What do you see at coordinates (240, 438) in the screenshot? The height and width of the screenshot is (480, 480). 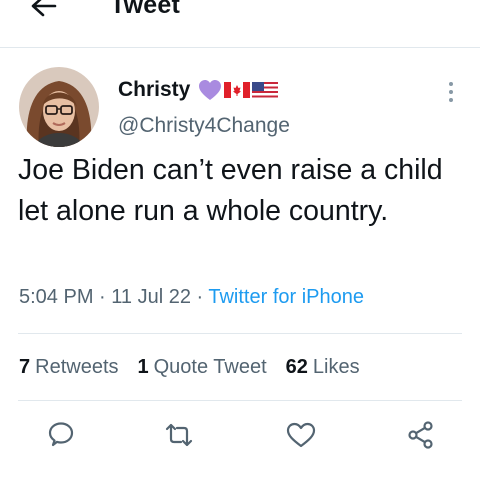 I see `tweet-actions` at bounding box center [240, 438].